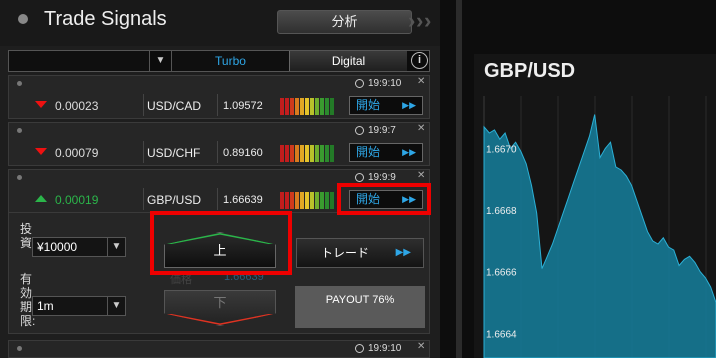  What do you see at coordinates (419, 60) in the screenshot?
I see `info-icon: i` at bounding box center [419, 60].